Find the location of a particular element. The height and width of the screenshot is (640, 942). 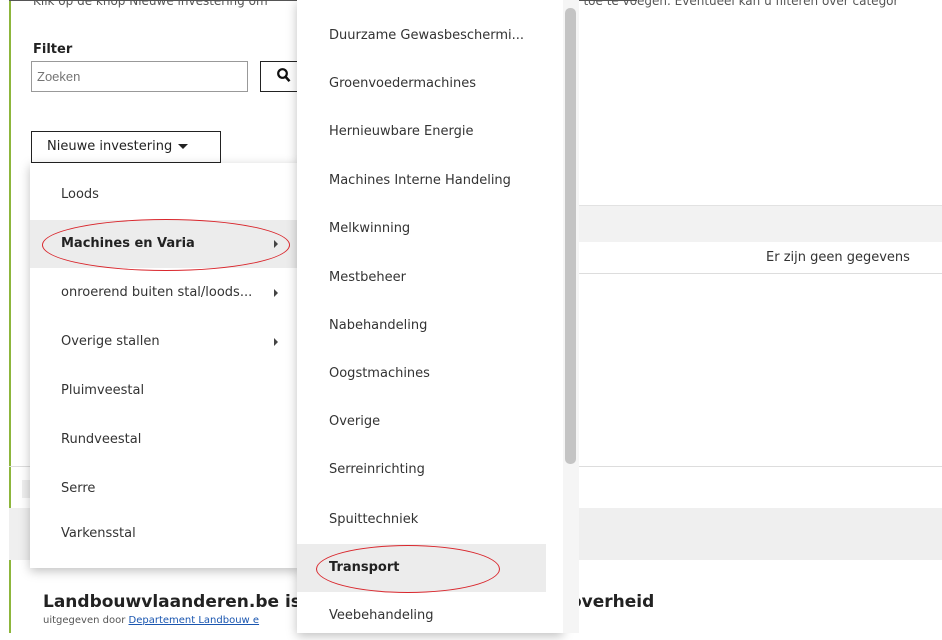

submenu-item: Groenvoedermachines is located at coordinates (421, 84).